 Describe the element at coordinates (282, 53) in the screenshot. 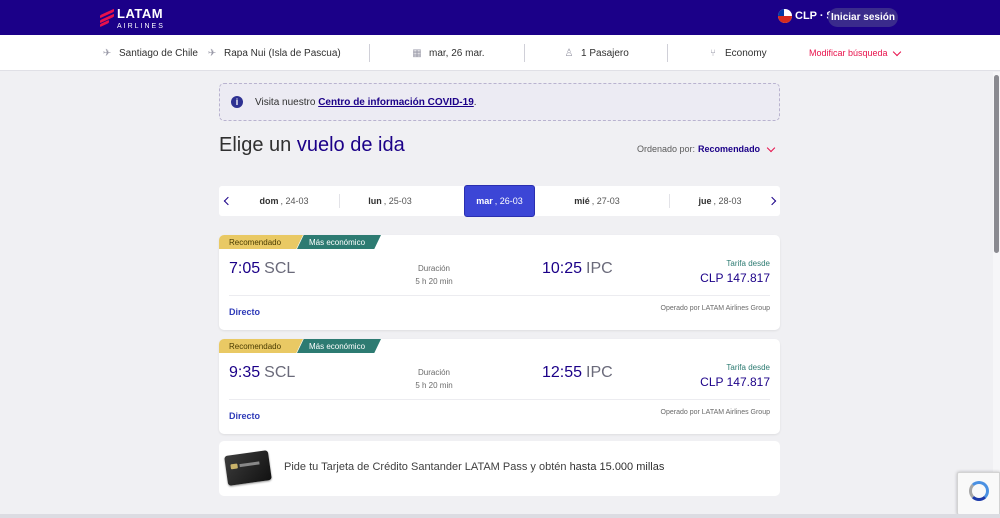

I see `destination-label: Rapa Nui (Isla de Pascua)` at that location.